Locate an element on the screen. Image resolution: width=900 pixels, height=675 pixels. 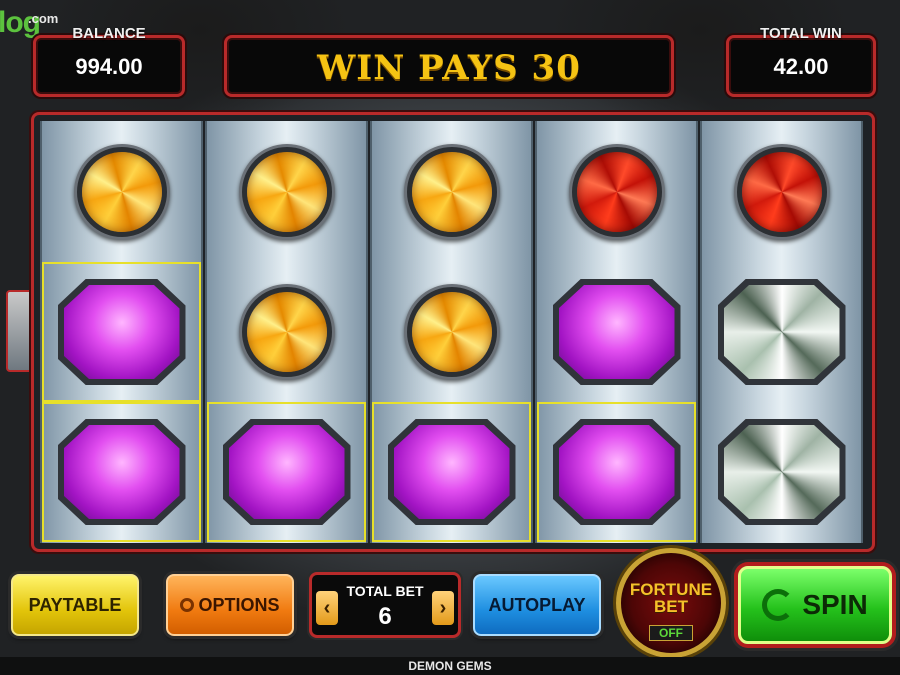
paytable-button: PAYTABLE is located at coordinates (75, 605).